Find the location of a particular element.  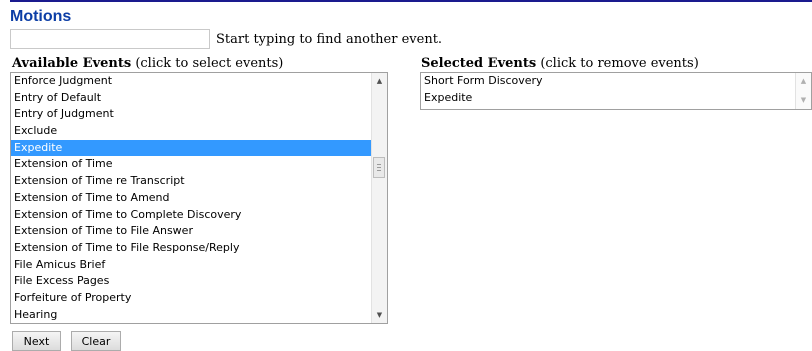

available-event-option: Extension of Time is located at coordinates (199, 164).